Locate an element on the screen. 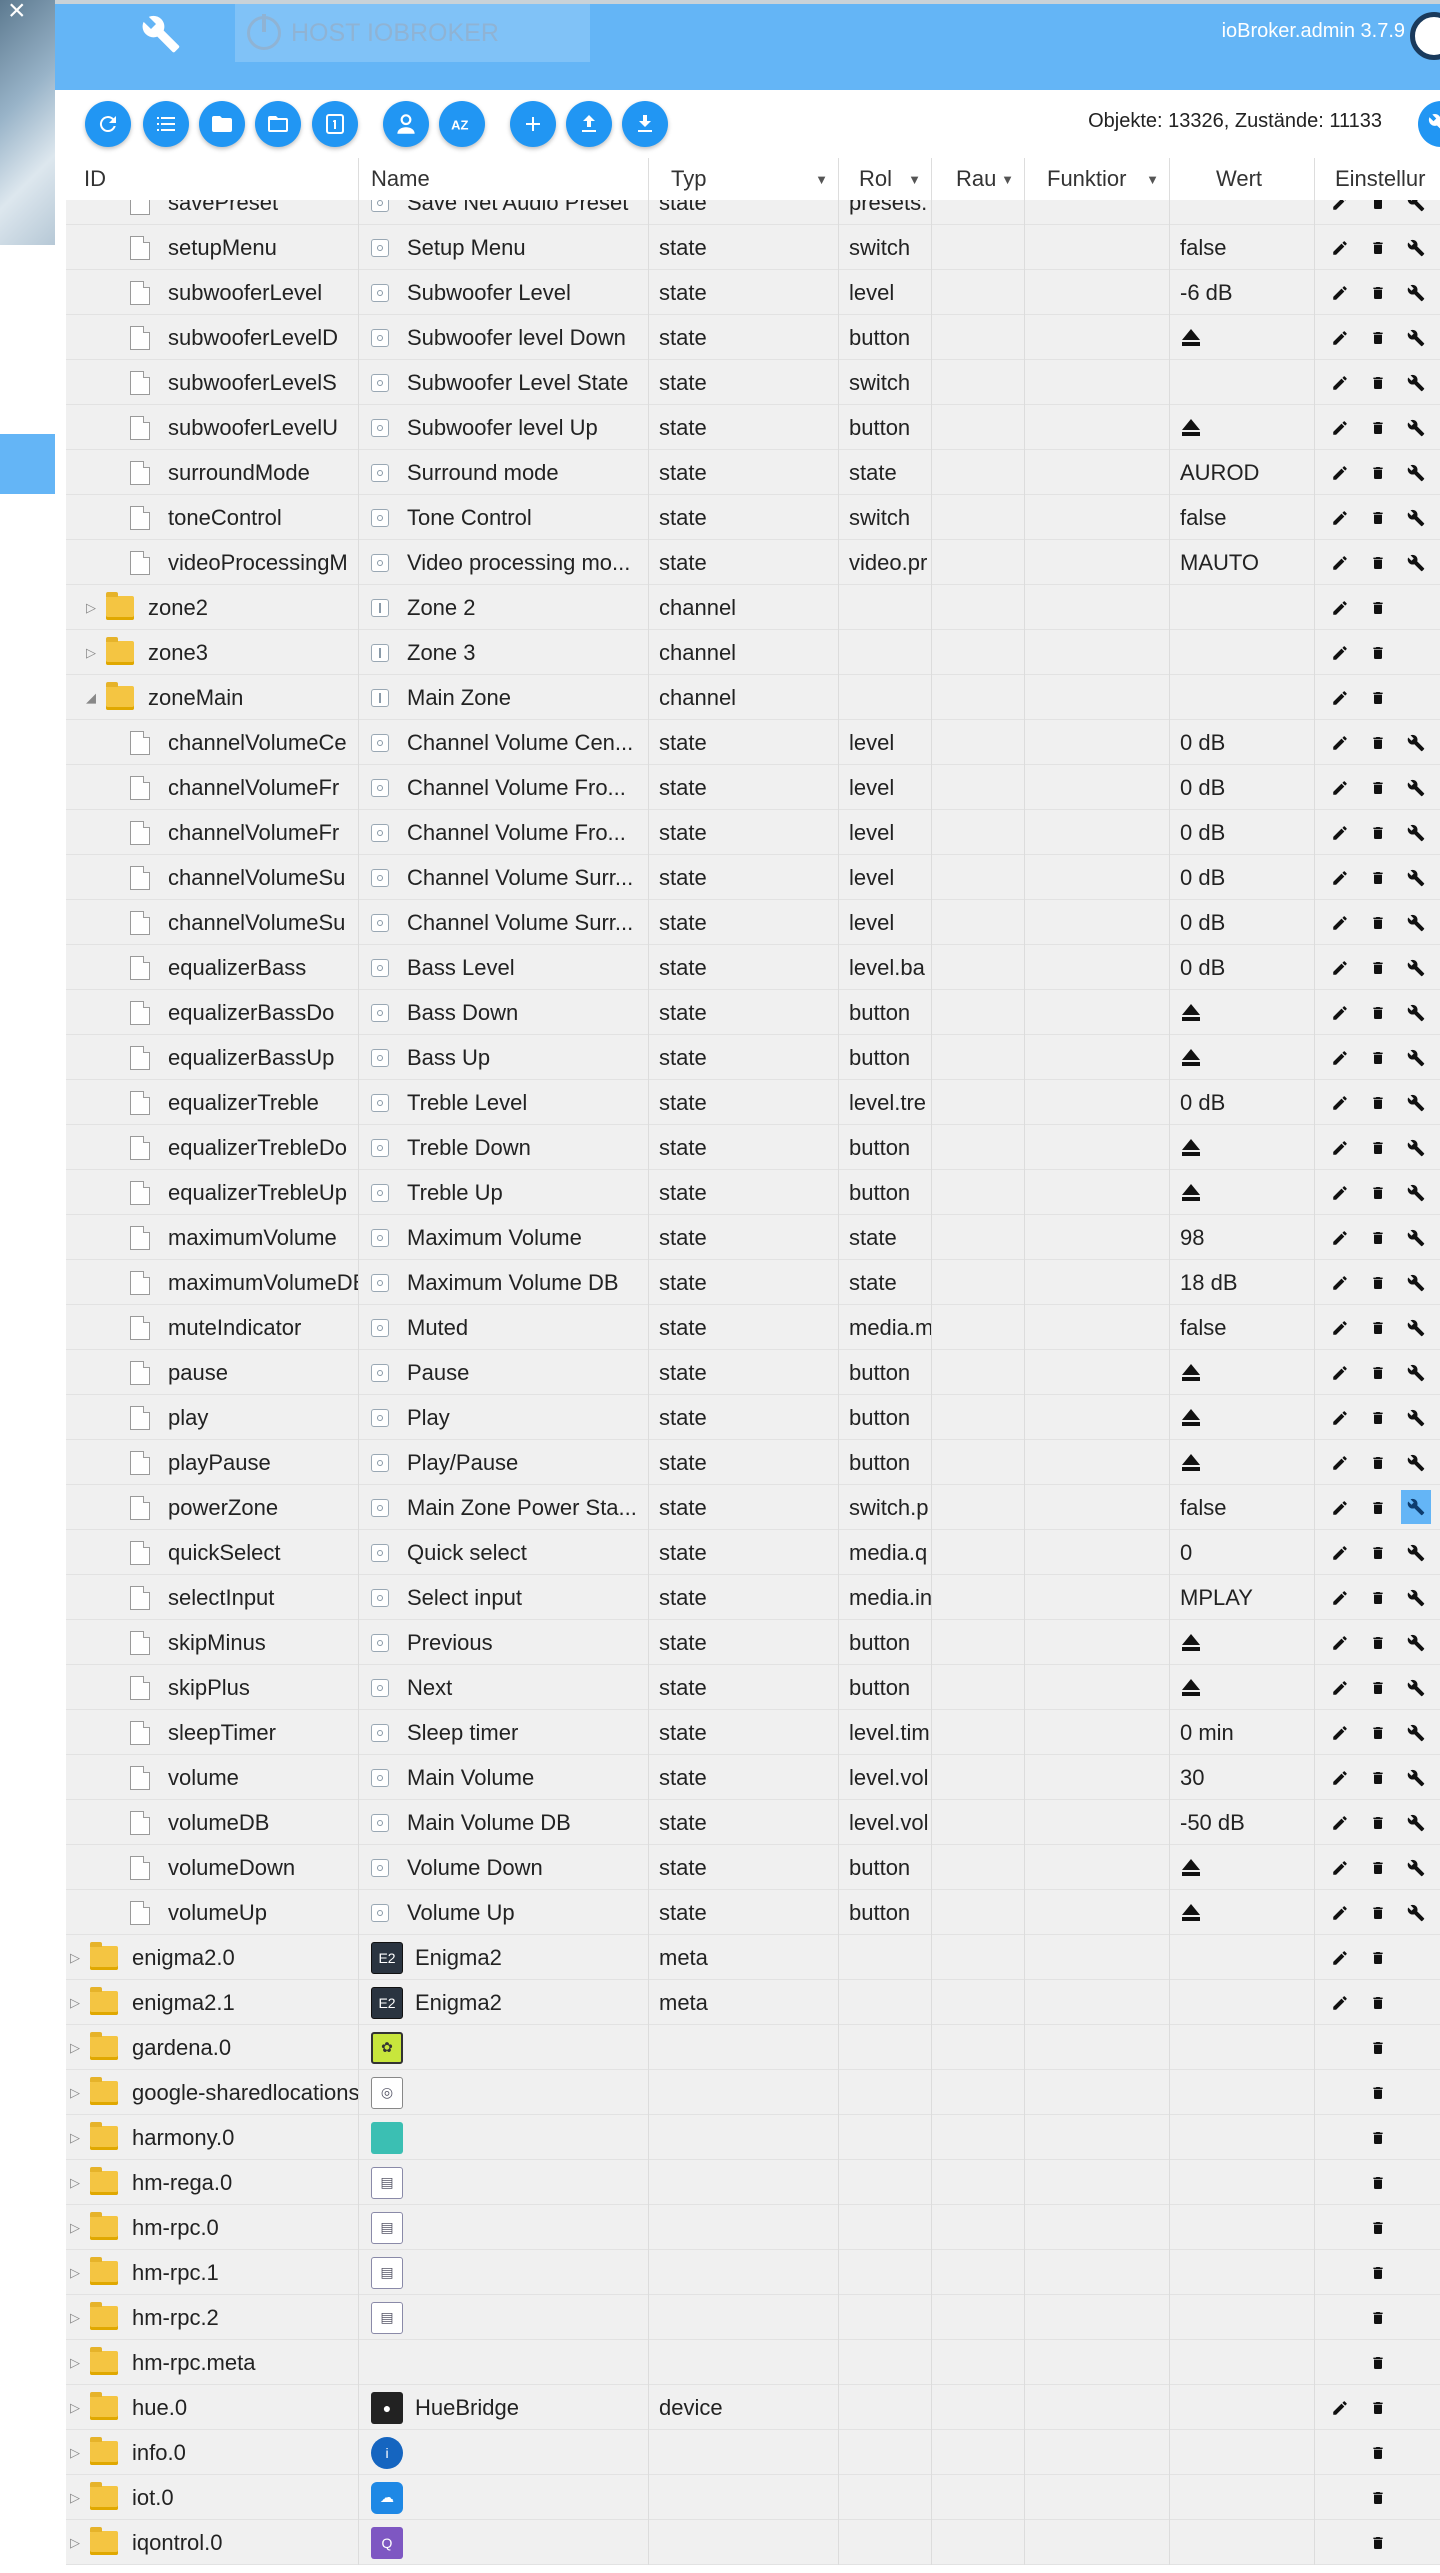 Image resolution: width=1440 pixels, height=2573 pixels. table-row: ▷ hm-rpc.meta is located at coordinates (753, 2362).